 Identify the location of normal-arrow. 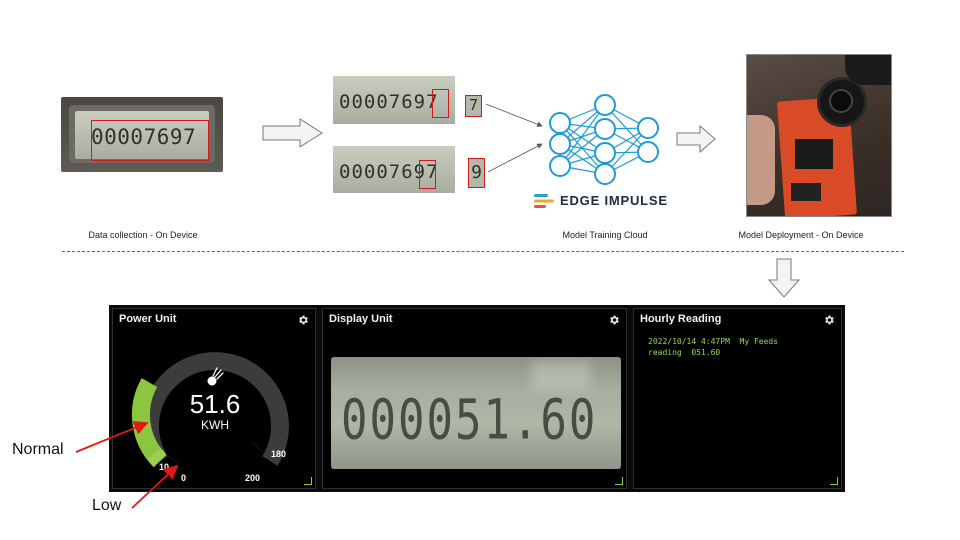
(112, 437).